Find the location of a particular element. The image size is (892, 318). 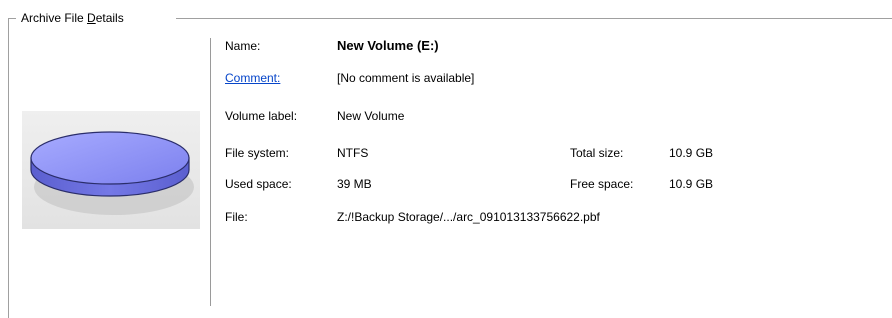

total-size-value: 10.9 GB is located at coordinates (691, 153).